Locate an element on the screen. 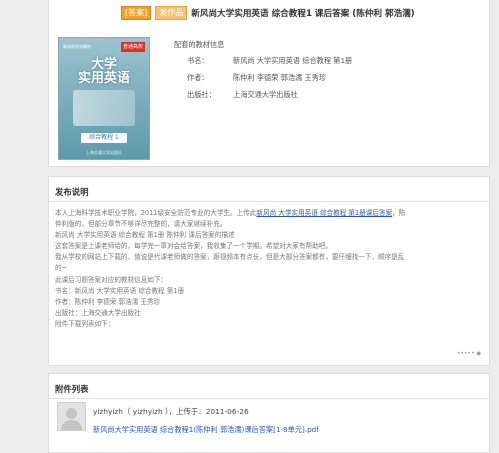 The width and height of the screenshot is (499, 453). uploader-info: yizhyizh（ yizhyizh ），上传于：2011-06-26 is located at coordinates (171, 411).